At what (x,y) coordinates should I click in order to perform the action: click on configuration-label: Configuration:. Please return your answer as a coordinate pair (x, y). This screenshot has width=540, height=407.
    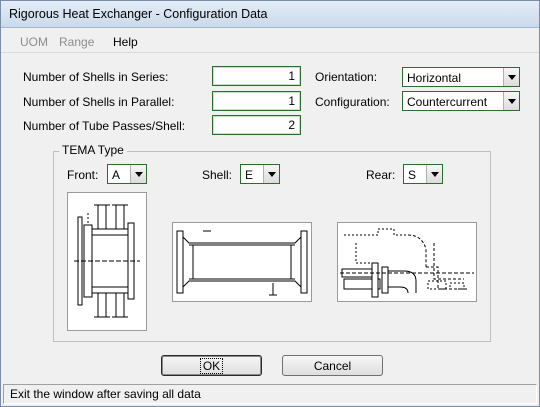
    Looking at the image, I should click on (352, 102).